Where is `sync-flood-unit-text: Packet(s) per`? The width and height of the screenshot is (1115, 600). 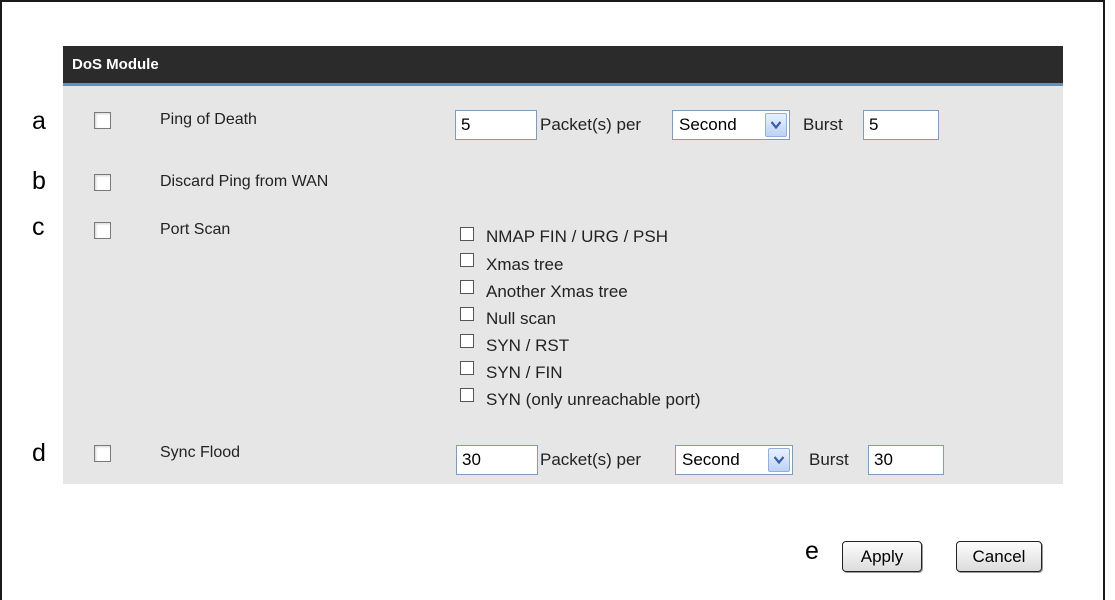 sync-flood-unit-text: Packet(s) per is located at coordinates (591, 459).